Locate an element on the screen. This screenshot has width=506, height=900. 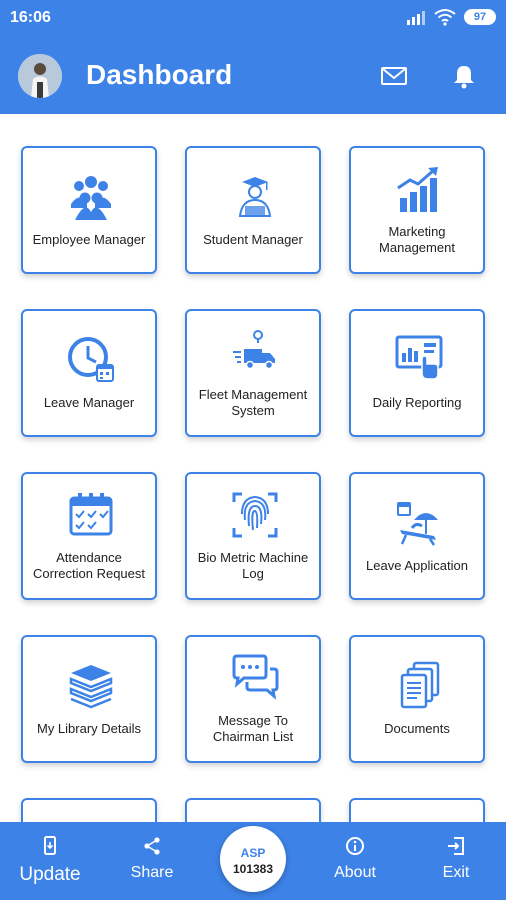
tile-marketing-management: Marketing Management is located at coordinates (417, 210).